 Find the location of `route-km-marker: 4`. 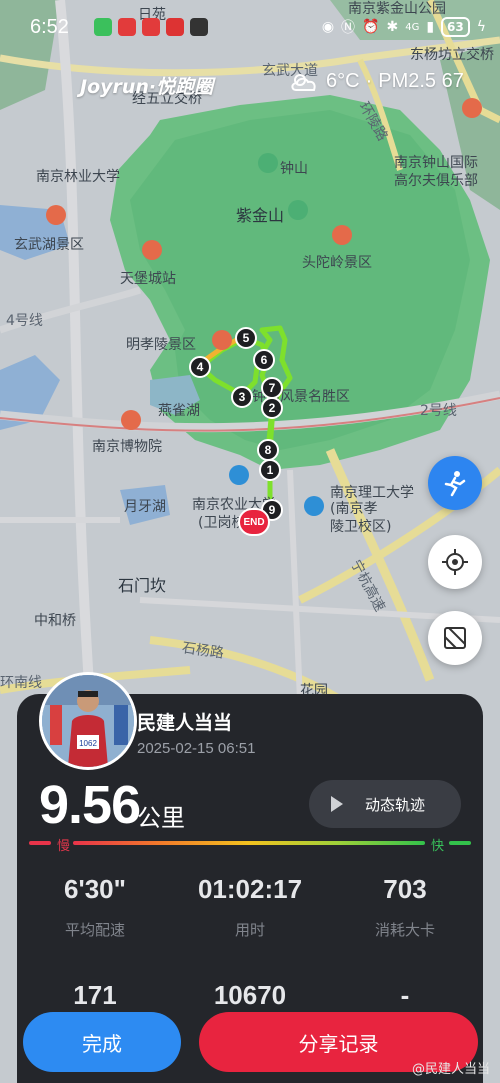

route-km-marker: 4 is located at coordinates (200, 367).